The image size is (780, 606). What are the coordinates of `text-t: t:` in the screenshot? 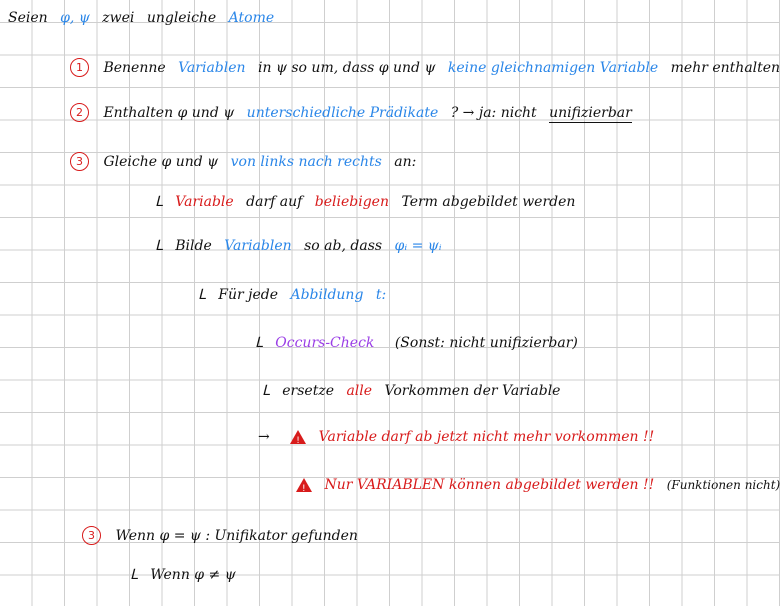 It's located at (381, 295).